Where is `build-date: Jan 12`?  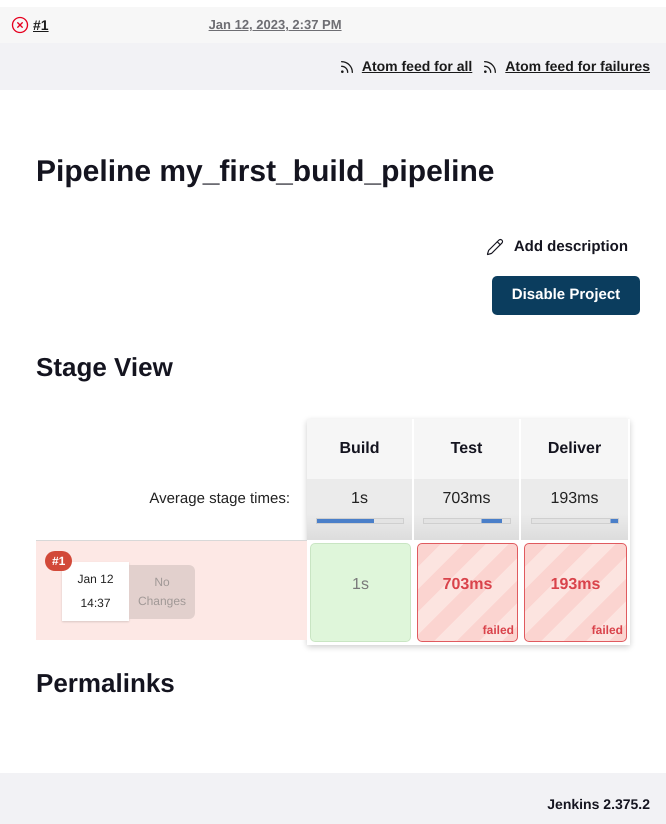 build-date: Jan 12 is located at coordinates (95, 579).